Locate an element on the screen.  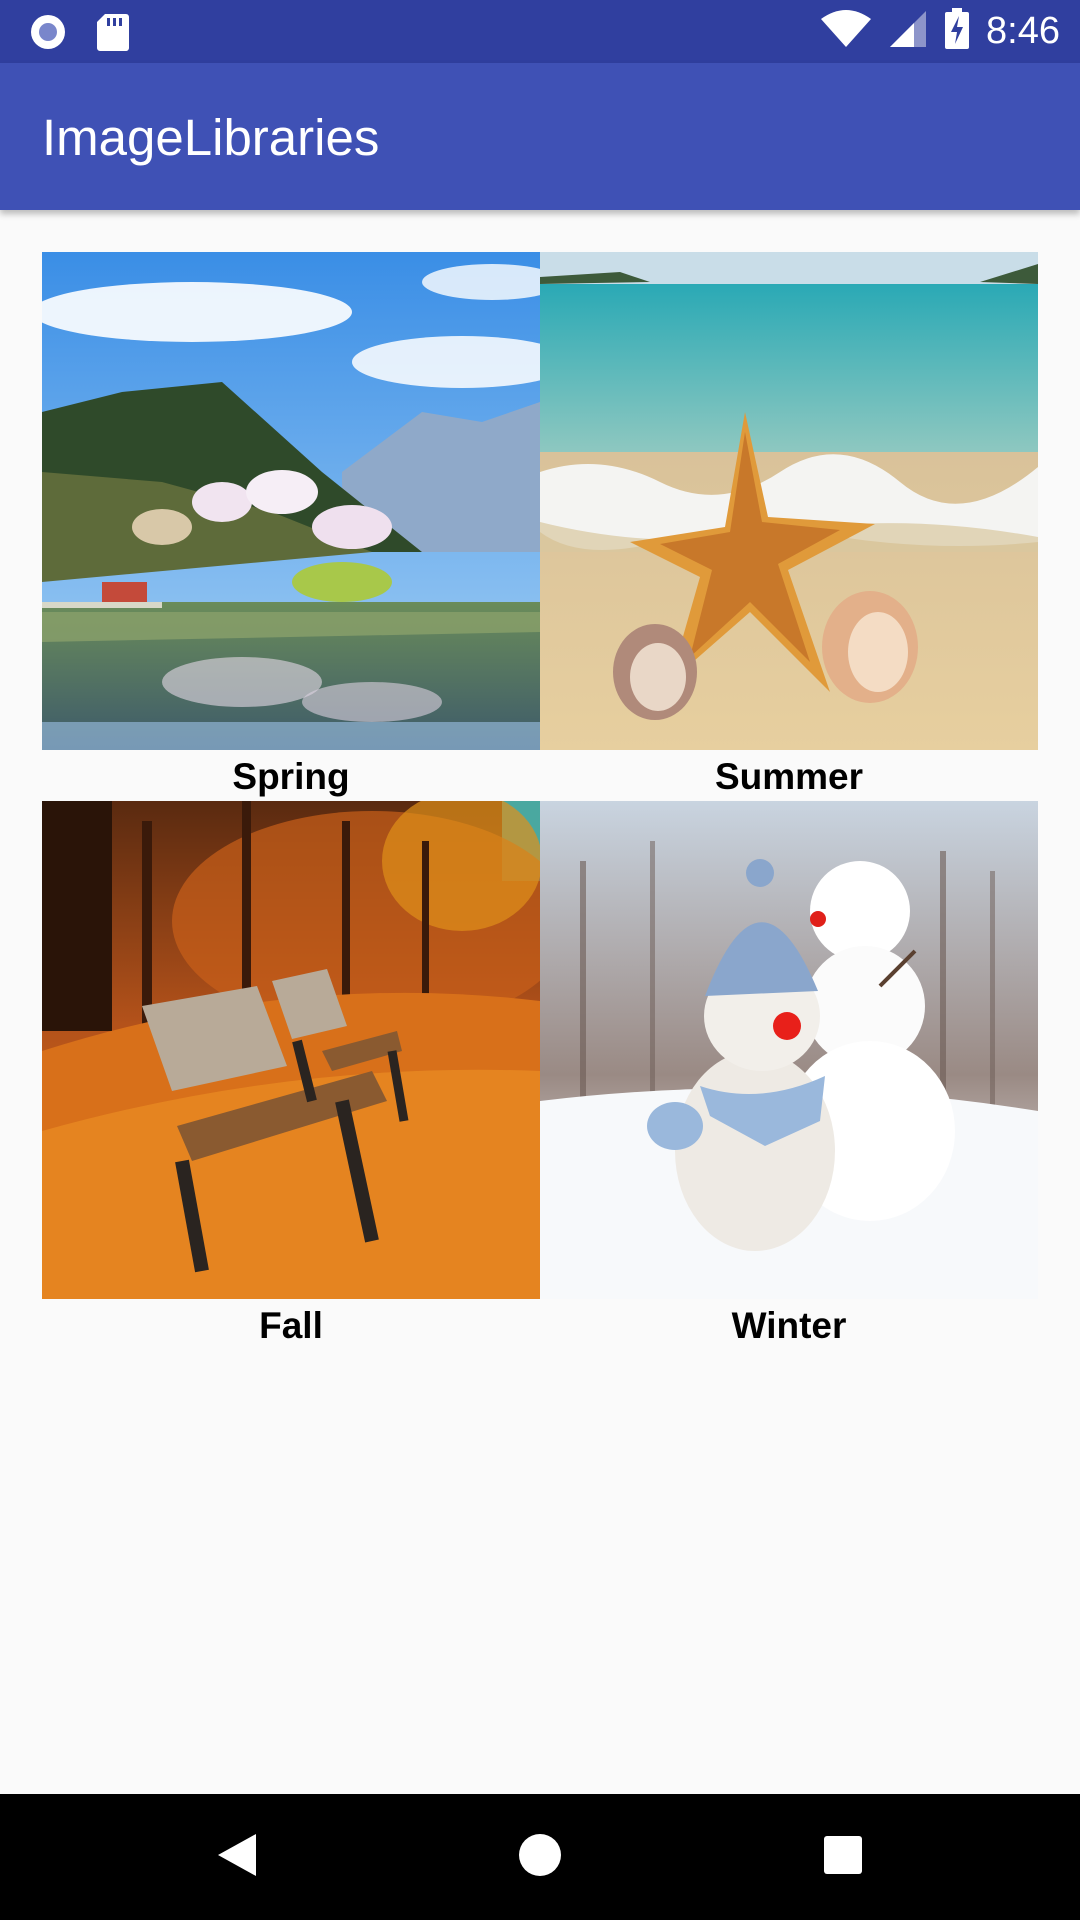
fall-image is located at coordinates (291, 1050).